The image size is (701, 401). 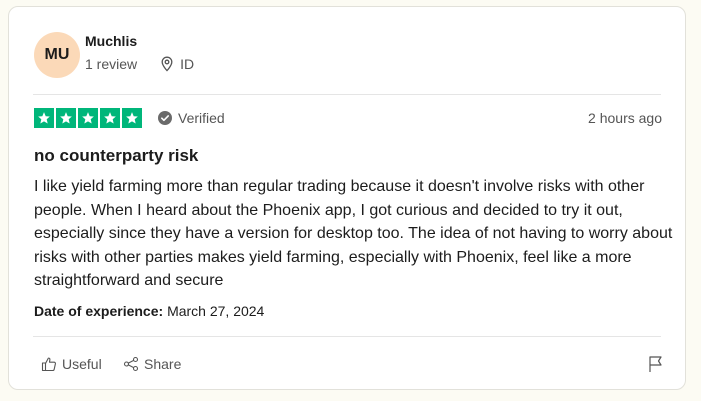 What do you see at coordinates (187, 64) in the screenshot?
I see `reviewer-location: ID` at bounding box center [187, 64].